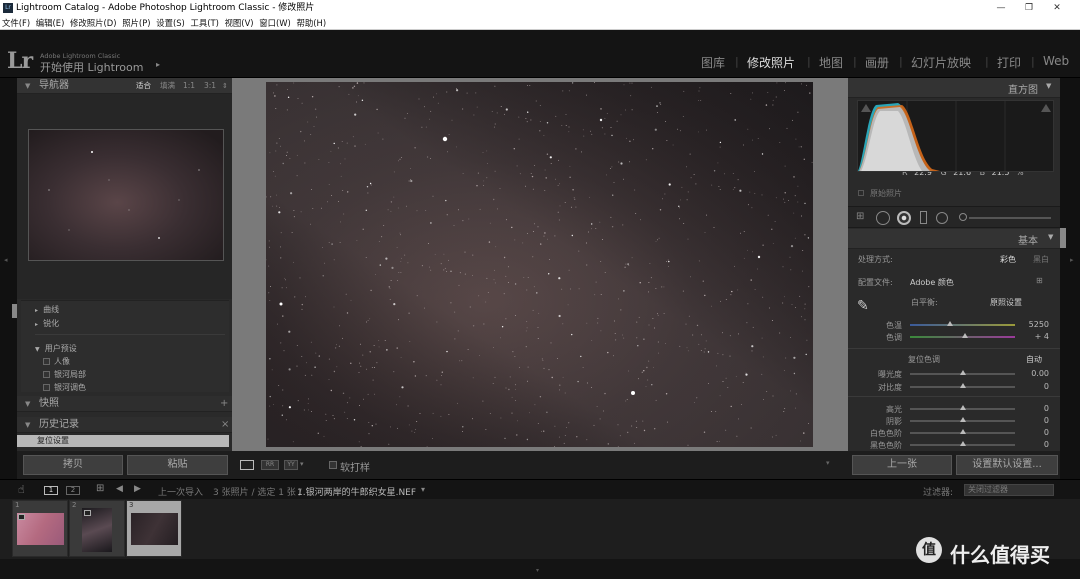  Describe the element at coordinates (904, 218) in the screenshot. I see `red-eye-icon` at that location.